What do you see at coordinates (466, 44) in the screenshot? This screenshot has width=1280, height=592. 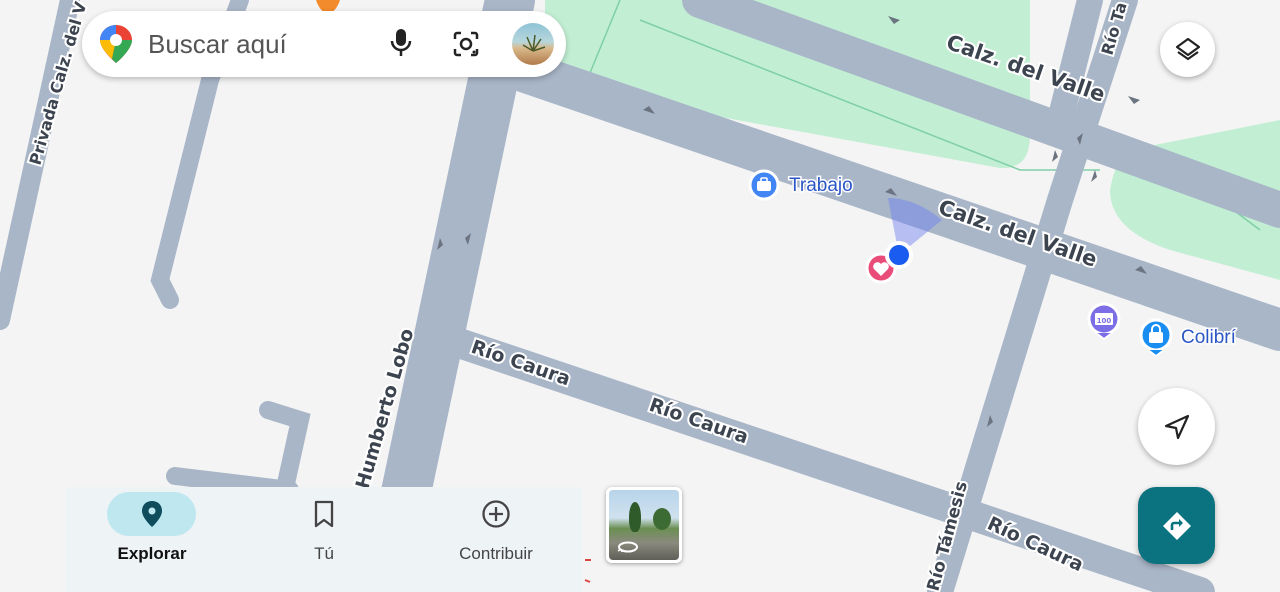 I see `lens-icon` at bounding box center [466, 44].